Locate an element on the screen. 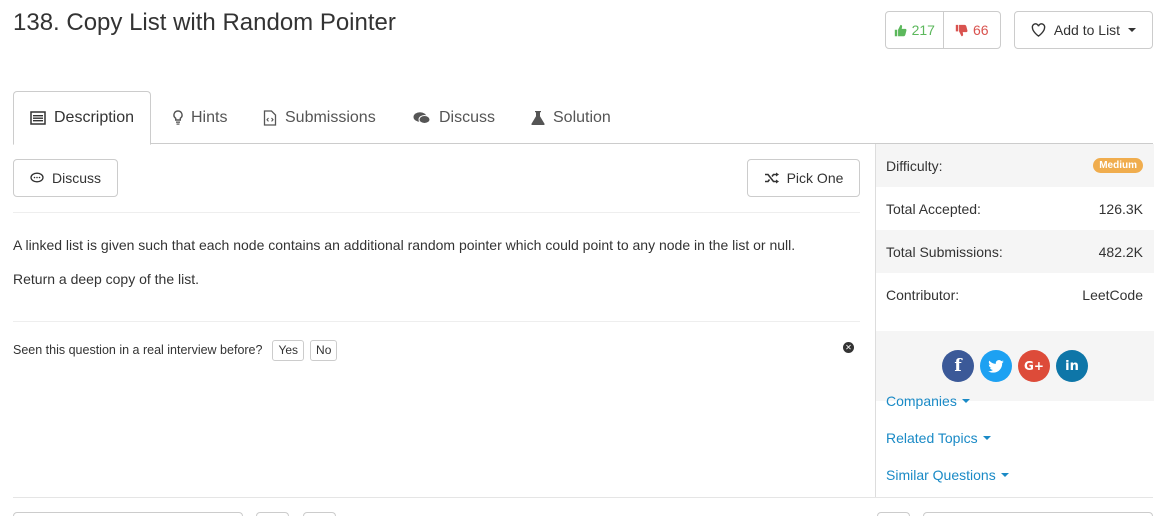  tab-description-label: Description is located at coordinates (94, 117).